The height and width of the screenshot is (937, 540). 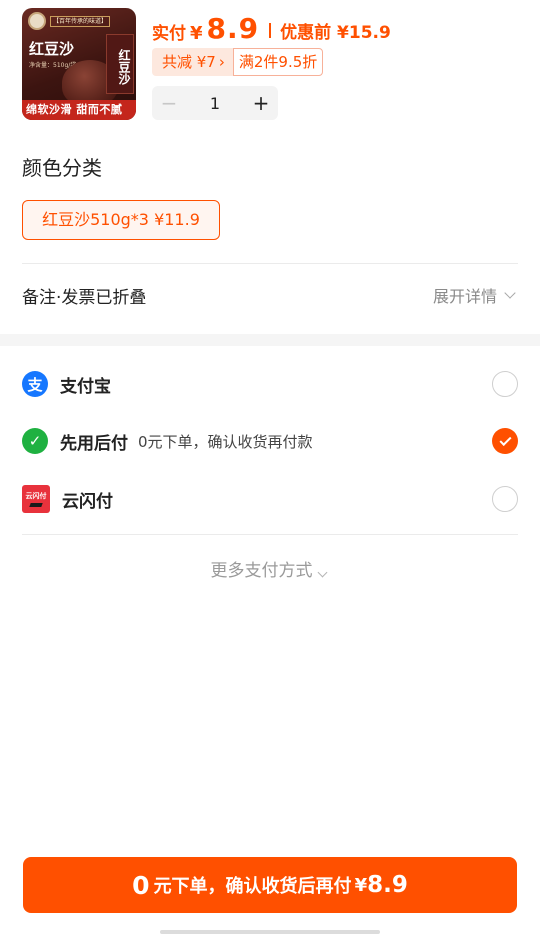 I want to click on price-line: 实付 ¥ 8.9 优惠前 ¥15.9, so click(x=271, y=28).